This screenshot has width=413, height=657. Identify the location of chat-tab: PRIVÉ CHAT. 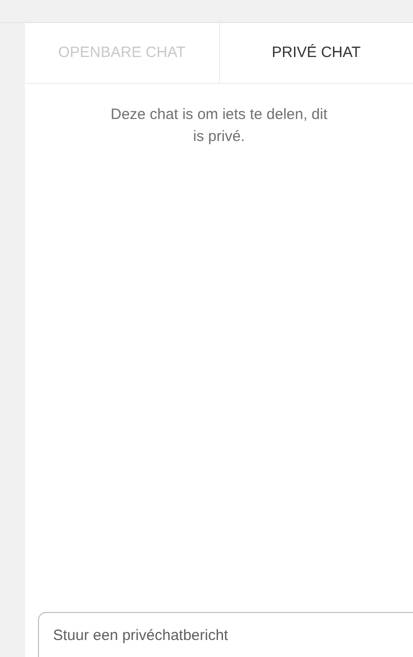
(315, 53).